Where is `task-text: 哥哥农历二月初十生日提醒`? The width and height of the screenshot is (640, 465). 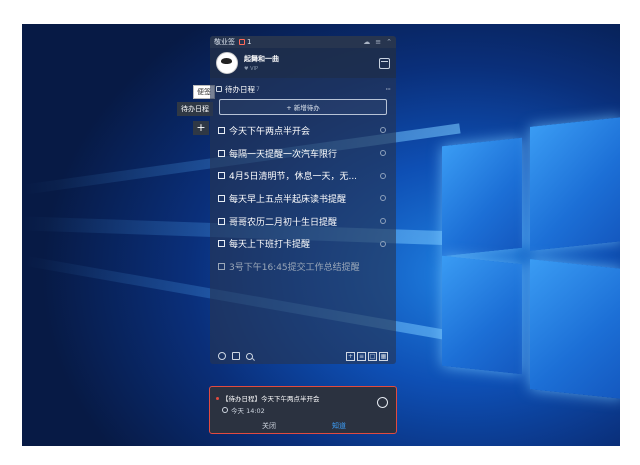
task-text: 哥哥农历二月初十生日提醒 is located at coordinates (283, 222).